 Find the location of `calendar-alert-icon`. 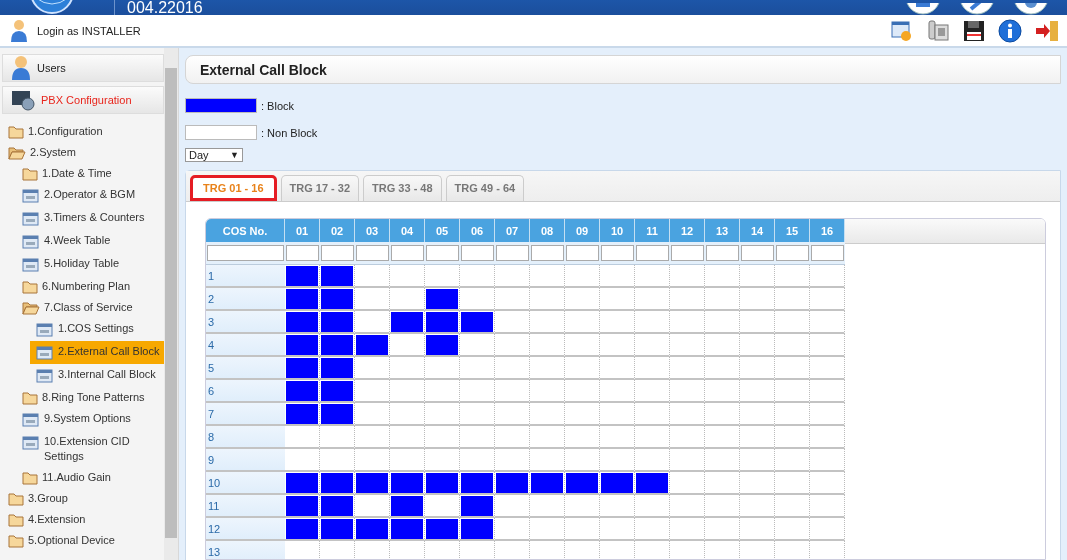

calendar-alert-icon is located at coordinates (902, 30).